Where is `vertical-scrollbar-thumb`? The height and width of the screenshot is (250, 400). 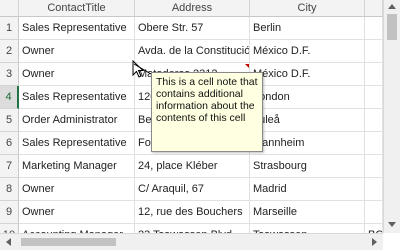
vertical-scrollbar-thumb is located at coordinates (392, 27).